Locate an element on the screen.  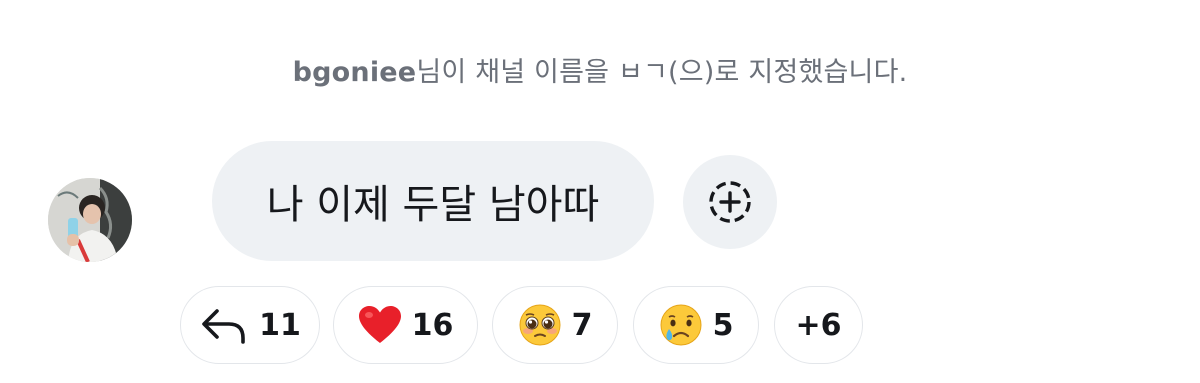
reply-chip: 11 is located at coordinates (250, 325).